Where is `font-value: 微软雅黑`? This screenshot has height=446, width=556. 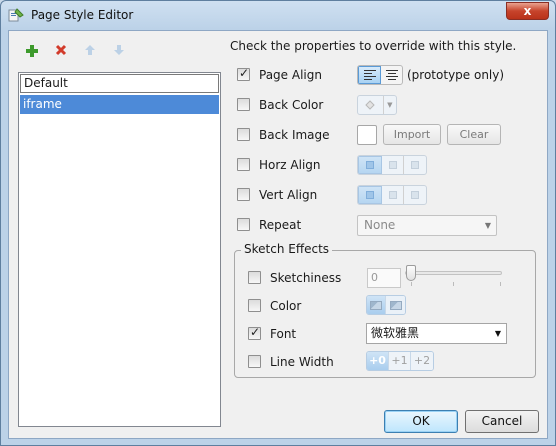 font-value: 微软雅黑 is located at coordinates (395, 333).